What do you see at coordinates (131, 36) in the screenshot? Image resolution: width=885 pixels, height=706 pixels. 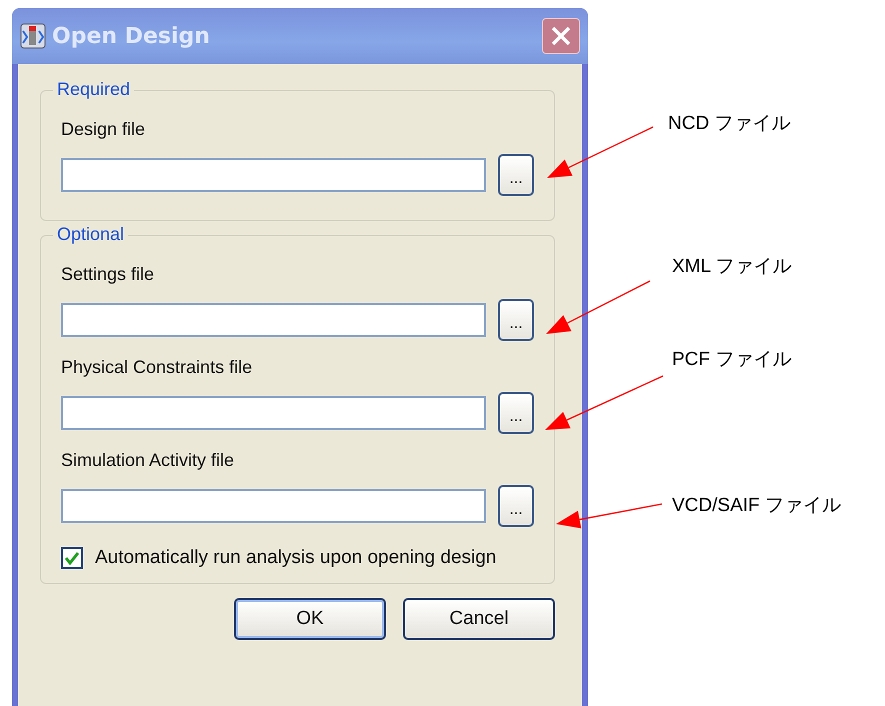 I see `window-title: Open Design` at bounding box center [131, 36].